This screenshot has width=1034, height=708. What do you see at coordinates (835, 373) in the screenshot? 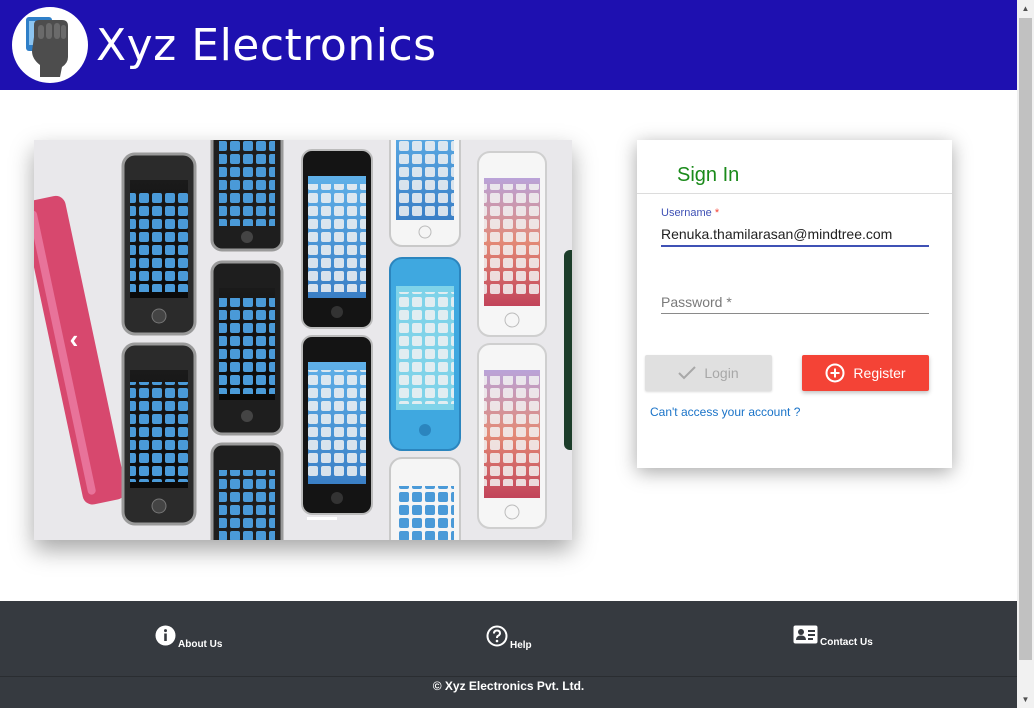
I see `add-circle-icon` at bounding box center [835, 373].